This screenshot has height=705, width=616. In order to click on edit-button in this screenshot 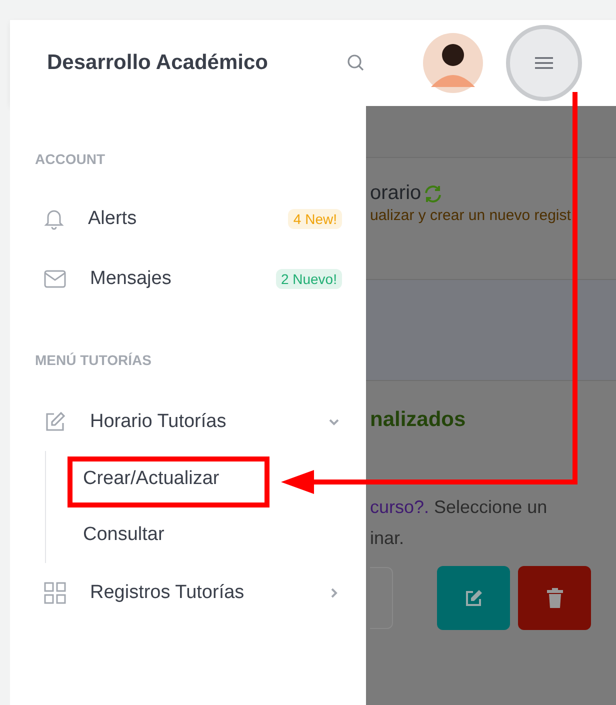, I will do `click(473, 598)`.